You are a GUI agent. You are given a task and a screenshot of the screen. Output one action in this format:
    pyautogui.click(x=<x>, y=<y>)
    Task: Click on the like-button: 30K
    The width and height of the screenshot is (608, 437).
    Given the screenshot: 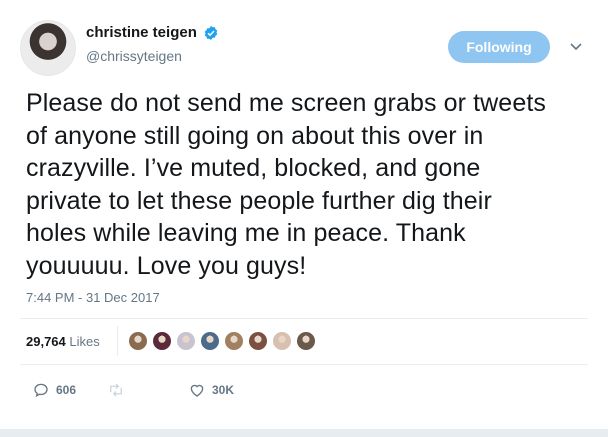 What is the action you would take?
    pyautogui.click(x=211, y=390)
    